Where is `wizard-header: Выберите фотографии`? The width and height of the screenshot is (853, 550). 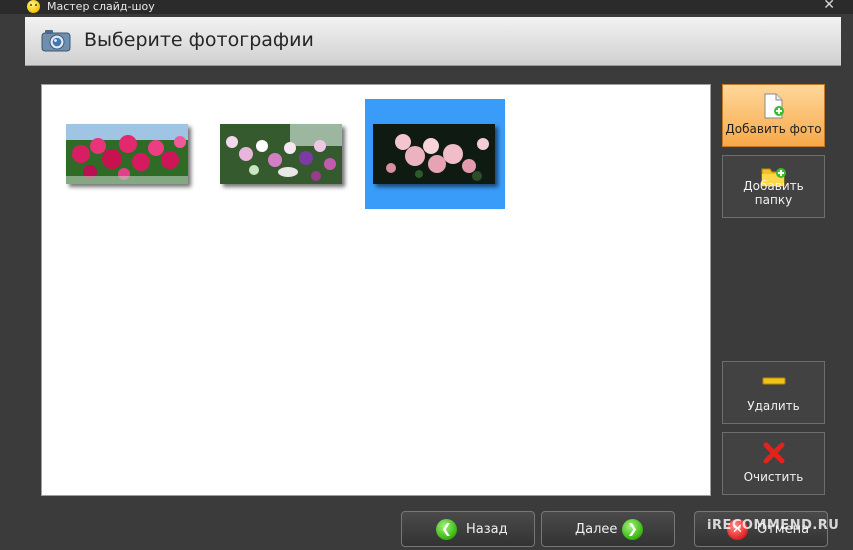 wizard-header: Выберите фотографии is located at coordinates (433, 41).